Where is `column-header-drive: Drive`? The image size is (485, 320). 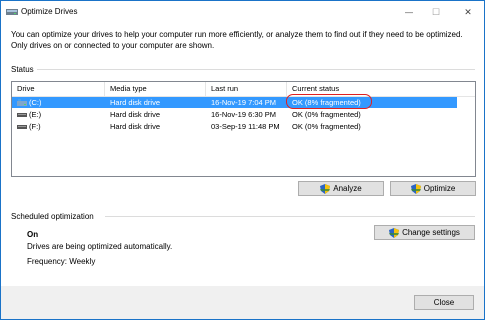 column-header-drive: Drive is located at coordinates (58, 89).